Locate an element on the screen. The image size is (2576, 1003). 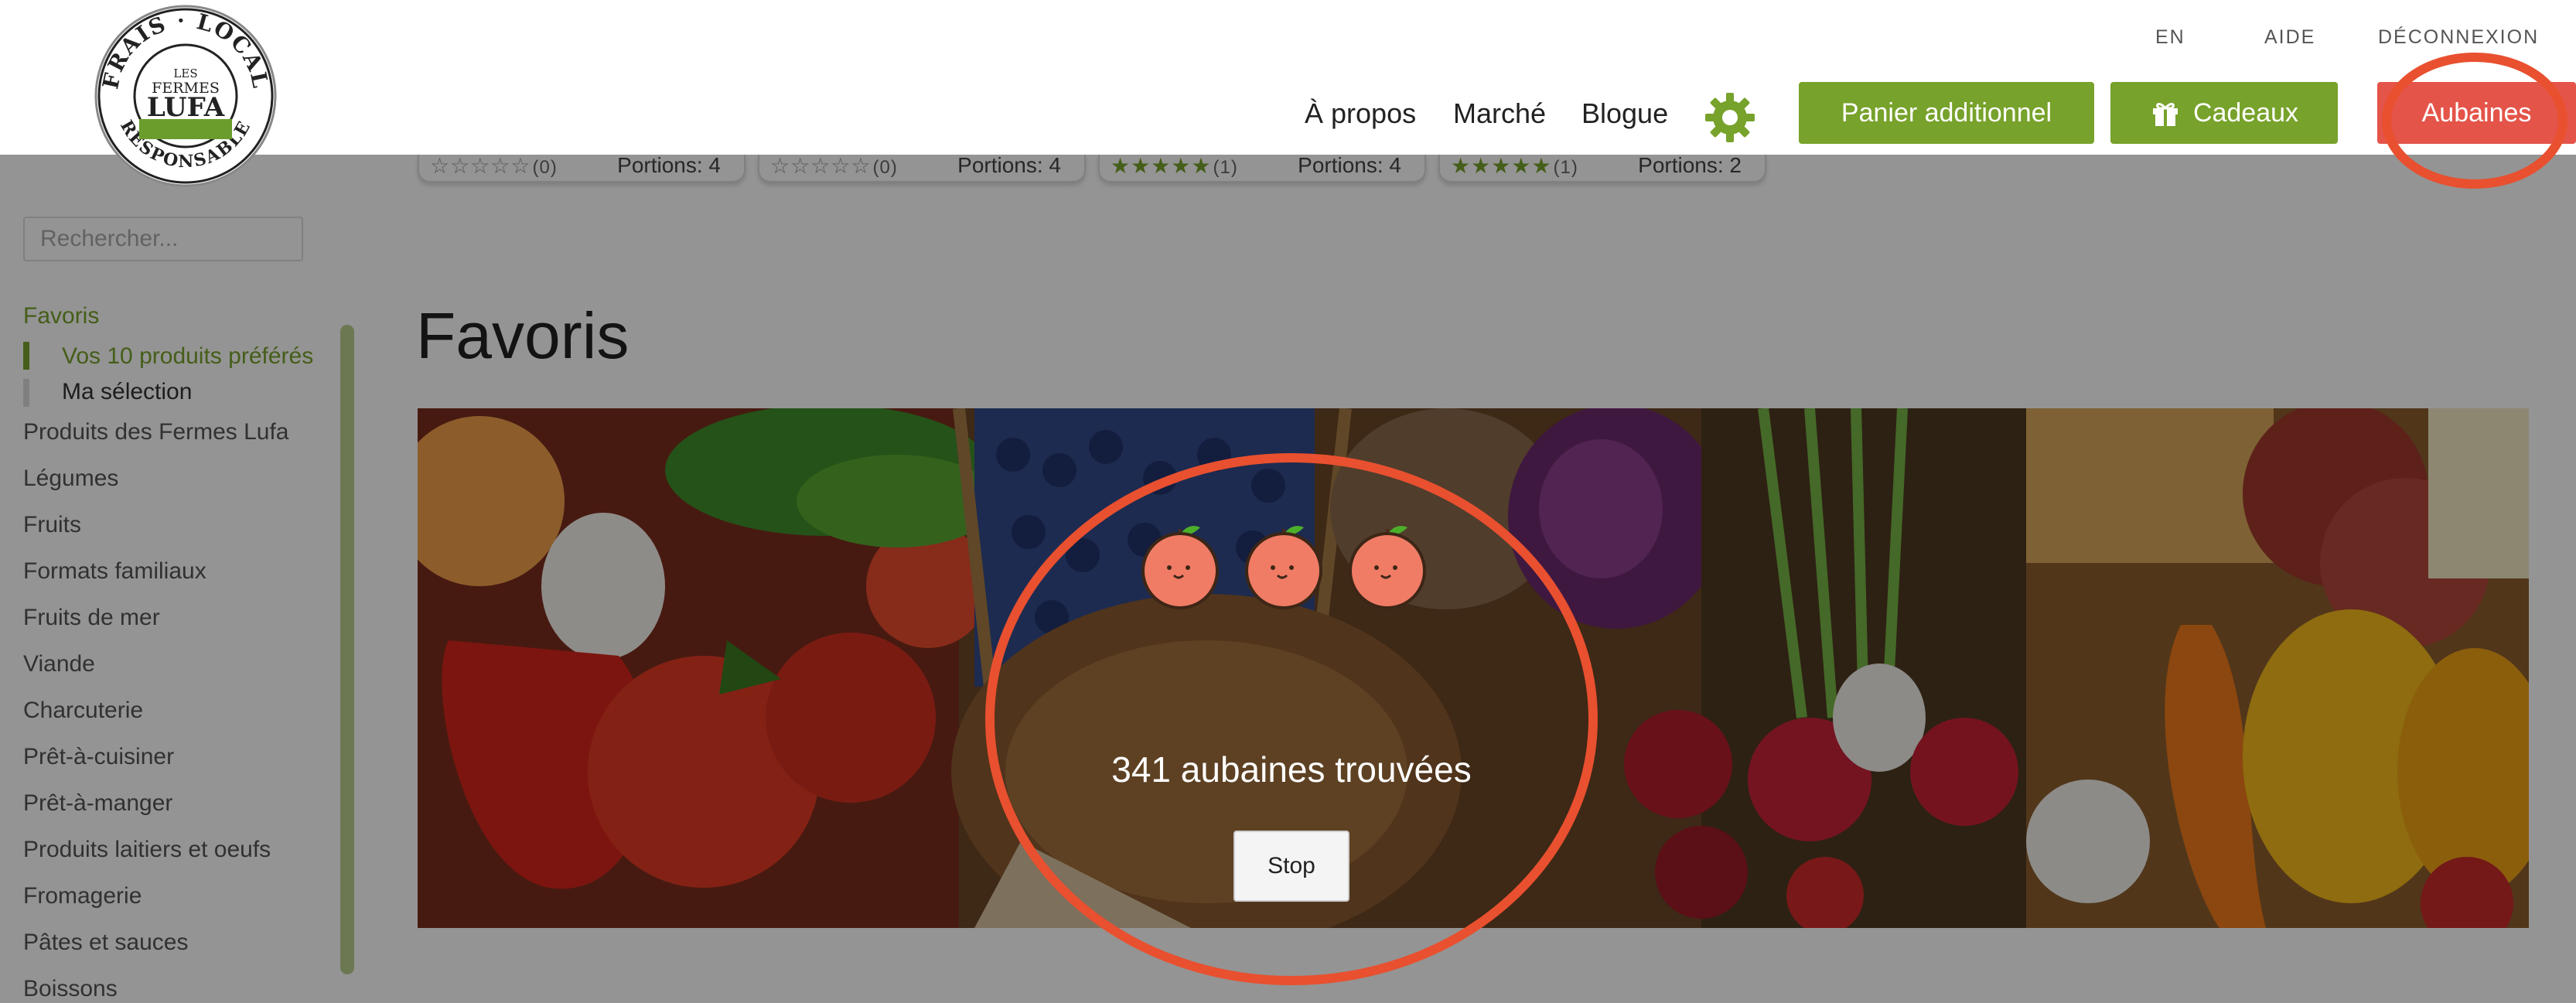
gift-icon is located at coordinates (2165, 114).